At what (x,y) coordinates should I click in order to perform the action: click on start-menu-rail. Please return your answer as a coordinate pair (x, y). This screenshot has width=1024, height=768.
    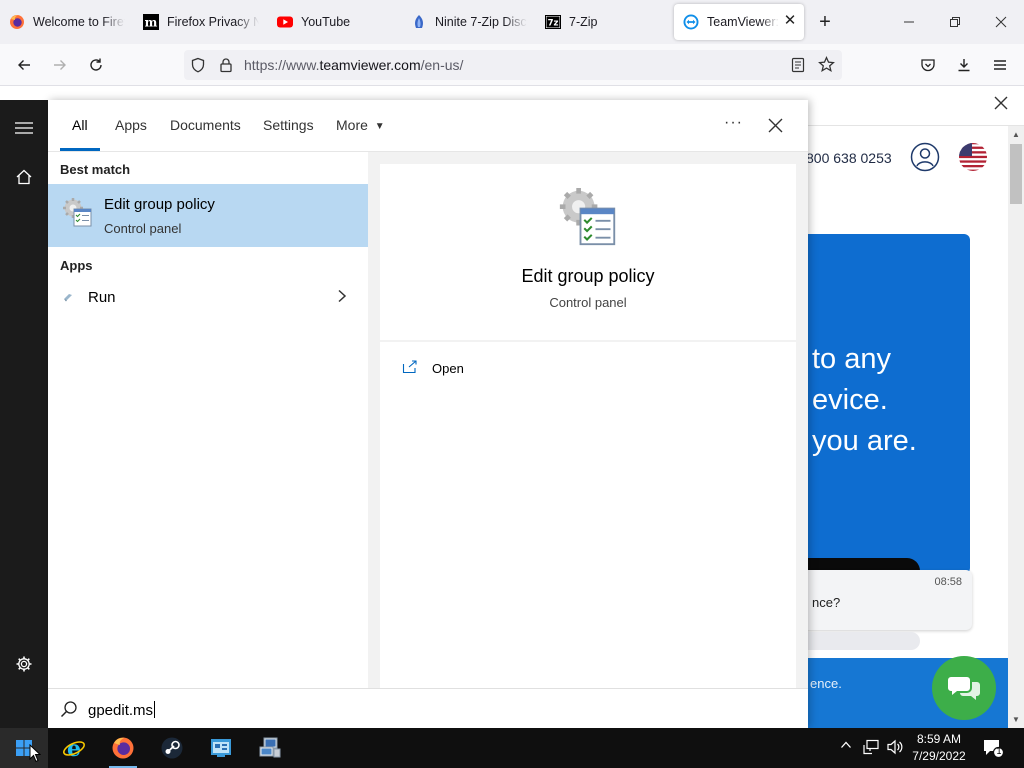
    Looking at the image, I should click on (24, 414).